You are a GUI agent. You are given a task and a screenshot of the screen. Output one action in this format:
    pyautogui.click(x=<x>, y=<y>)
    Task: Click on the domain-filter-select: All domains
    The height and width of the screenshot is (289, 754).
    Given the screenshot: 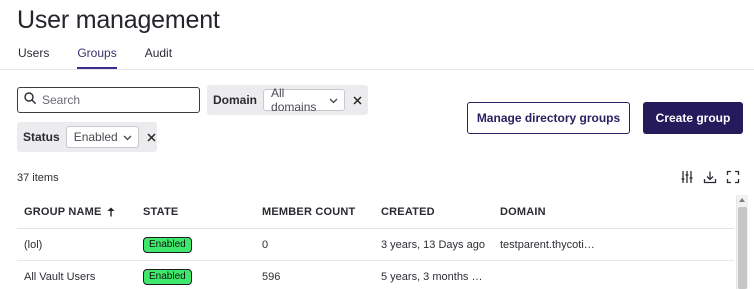 What is the action you would take?
    pyautogui.click(x=304, y=100)
    